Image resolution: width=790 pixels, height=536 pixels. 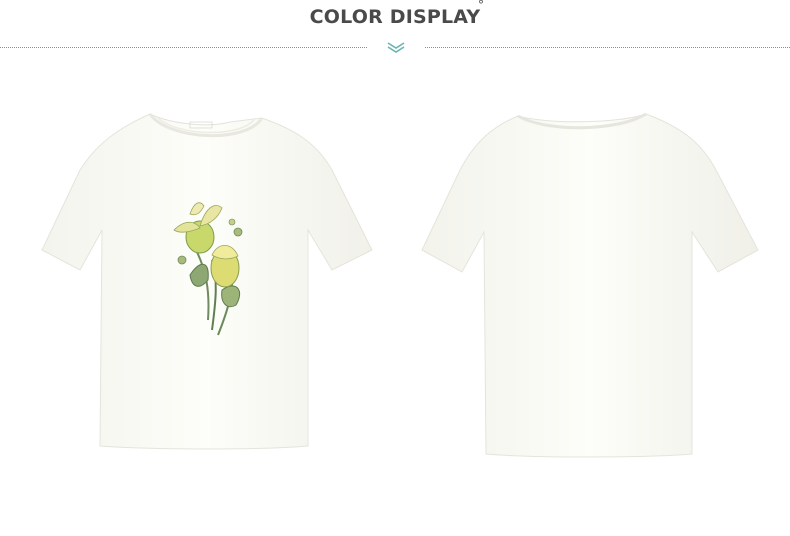 I want to click on section-title: COLOR DISPLAY, so click(x=395, y=17).